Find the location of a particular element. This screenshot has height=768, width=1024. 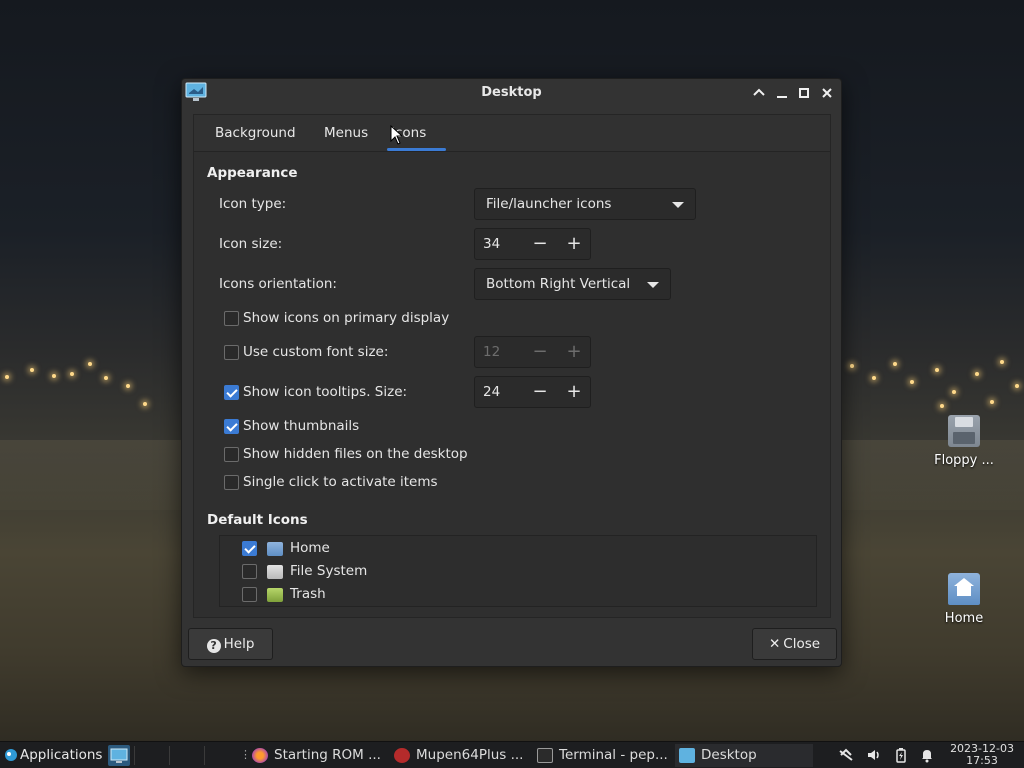

close-button: ✕ Close is located at coordinates (794, 644).